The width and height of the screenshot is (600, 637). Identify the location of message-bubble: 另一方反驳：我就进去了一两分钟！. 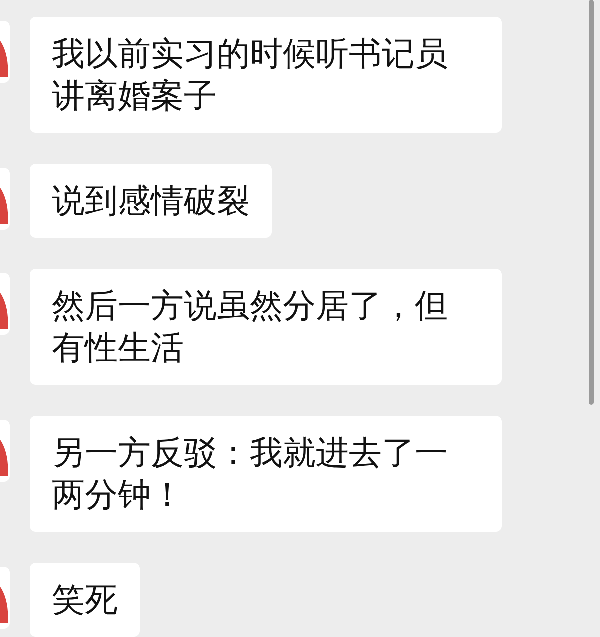
(266, 474).